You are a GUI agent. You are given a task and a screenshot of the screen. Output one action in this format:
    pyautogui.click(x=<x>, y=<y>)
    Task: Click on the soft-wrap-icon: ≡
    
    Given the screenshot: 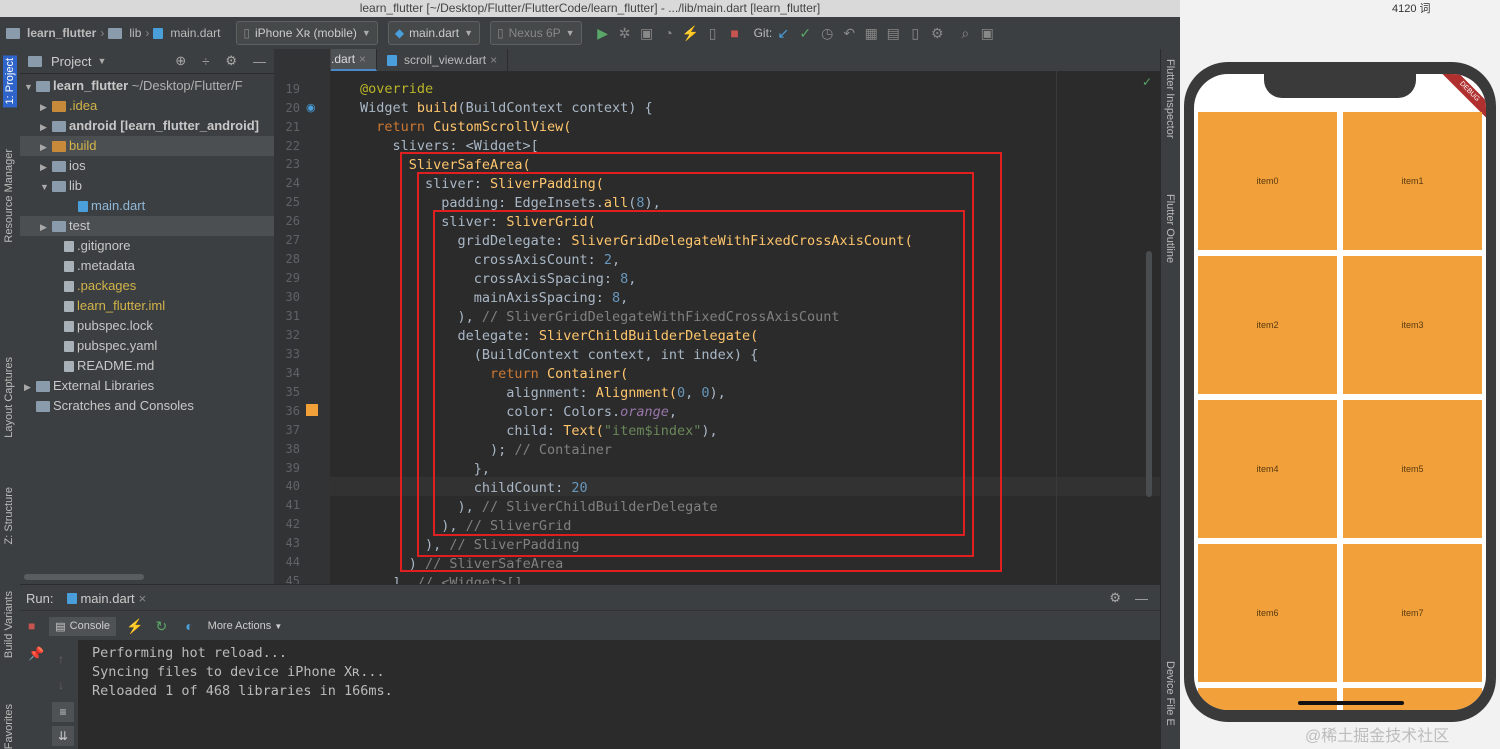 What is the action you would take?
    pyautogui.click(x=63, y=712)
    